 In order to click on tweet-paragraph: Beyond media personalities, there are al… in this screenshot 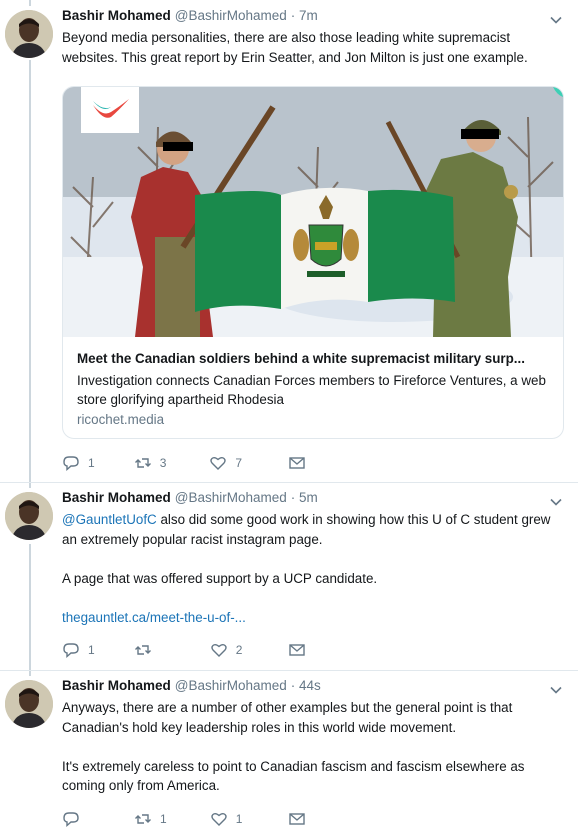, I will do `click(295, 47)`.